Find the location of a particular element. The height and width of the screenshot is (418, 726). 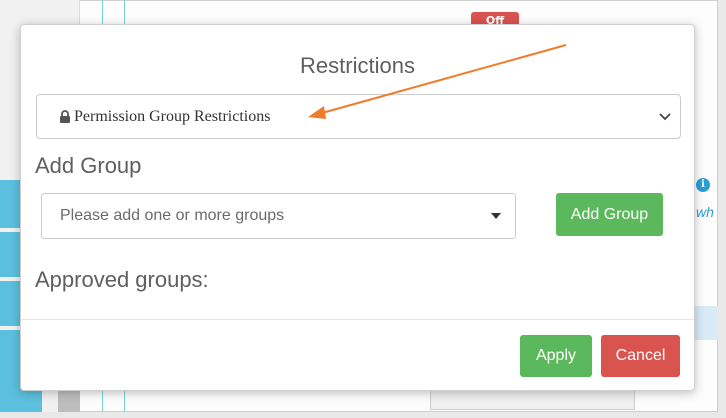

group-select: Please add one or more groups is located at coordinates (278, 216).